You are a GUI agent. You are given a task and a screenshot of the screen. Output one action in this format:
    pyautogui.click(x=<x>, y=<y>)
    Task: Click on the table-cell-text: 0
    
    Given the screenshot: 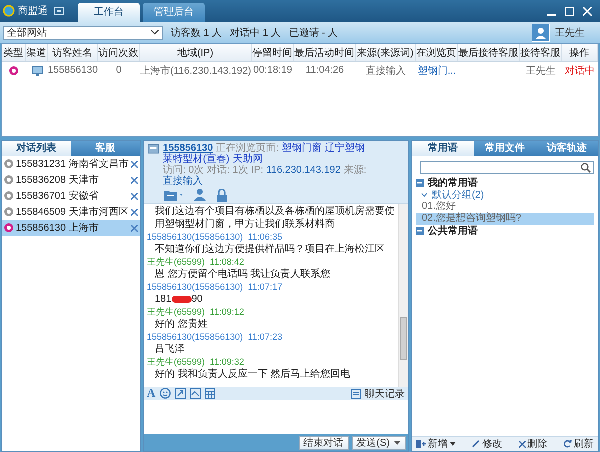 What is the action you would take?
    pyautogui.click(x=119, y=71)
    